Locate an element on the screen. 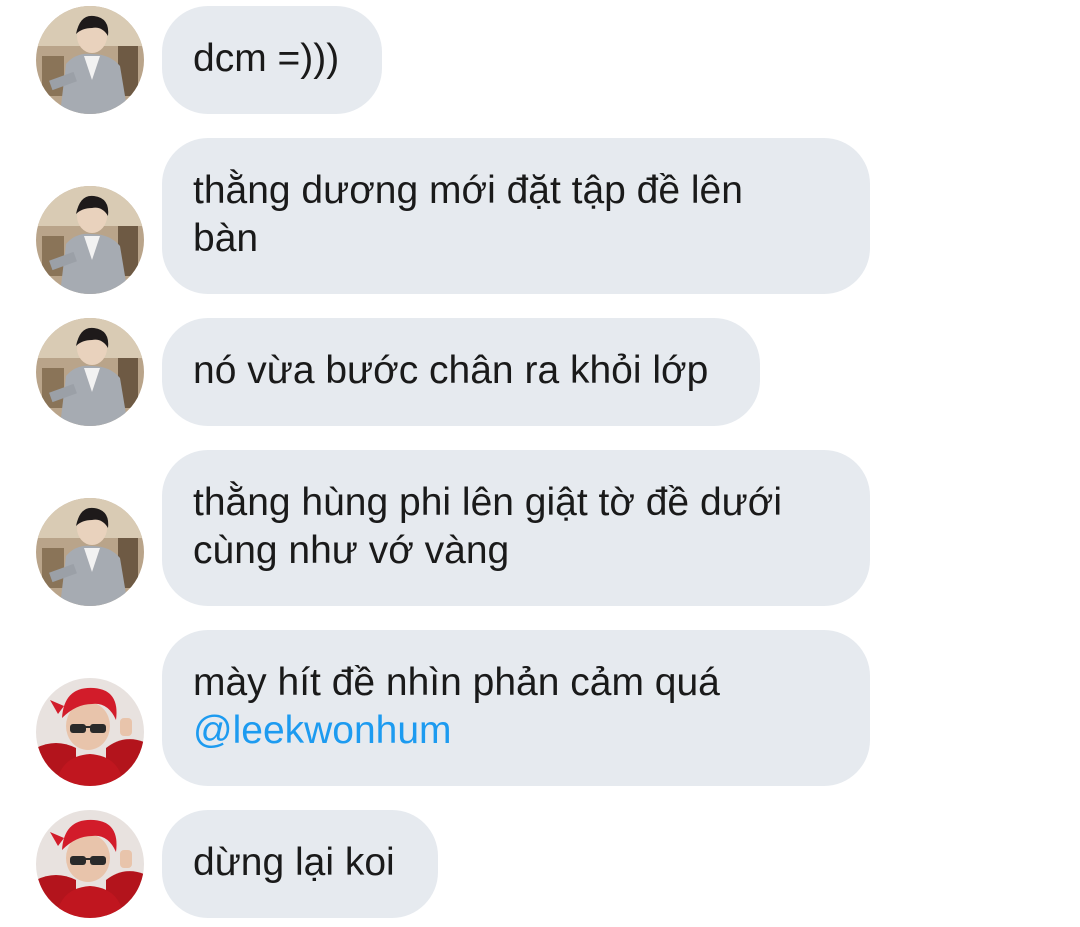 The height and width of the screenshot is (927, 1080). message-text: dừng lại koi is located at coordinates (294, 862).